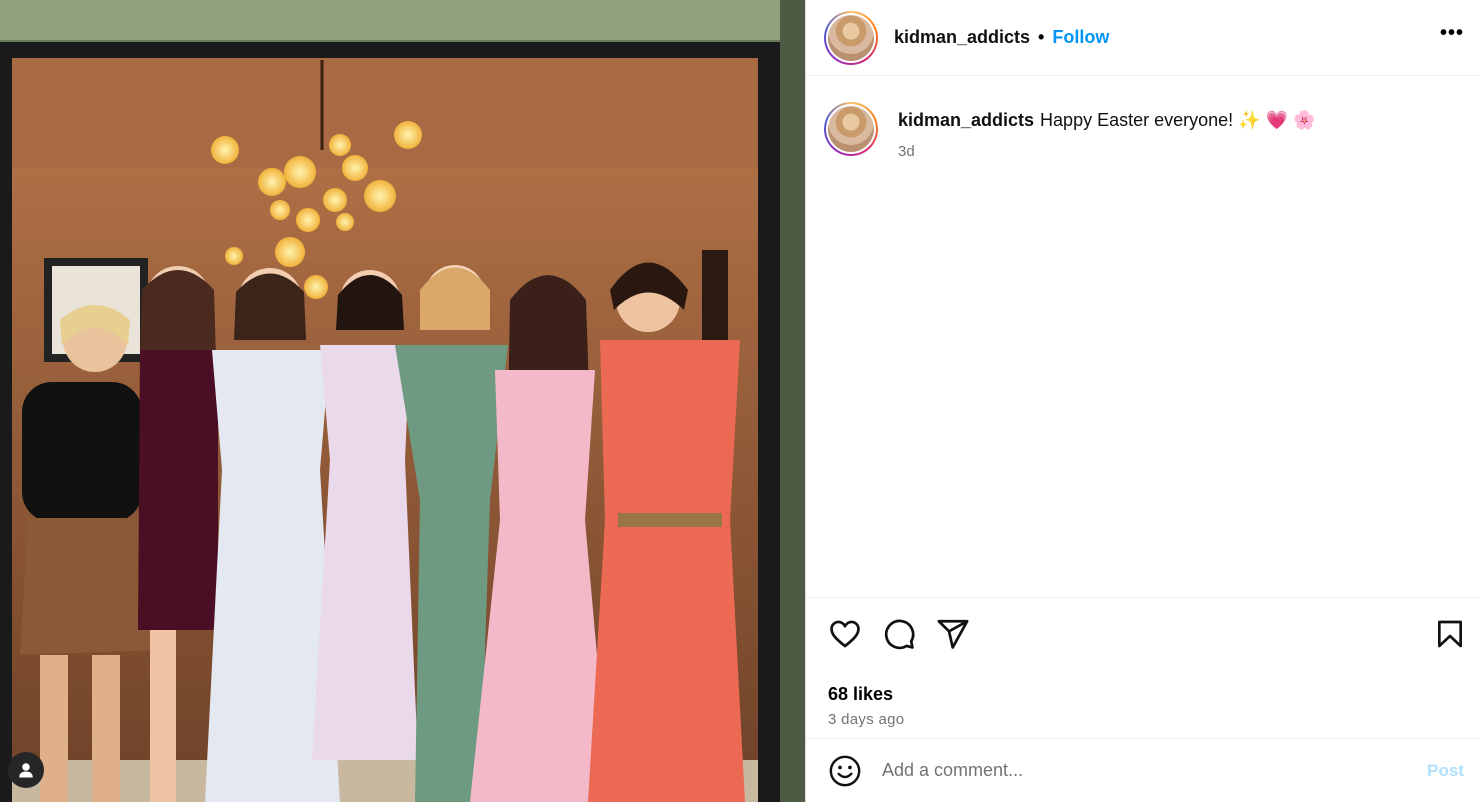 Image resolution: width=1480 pixels, height=802 pixels. I want to click on more-options-icon: •••, so click(1452, 37).